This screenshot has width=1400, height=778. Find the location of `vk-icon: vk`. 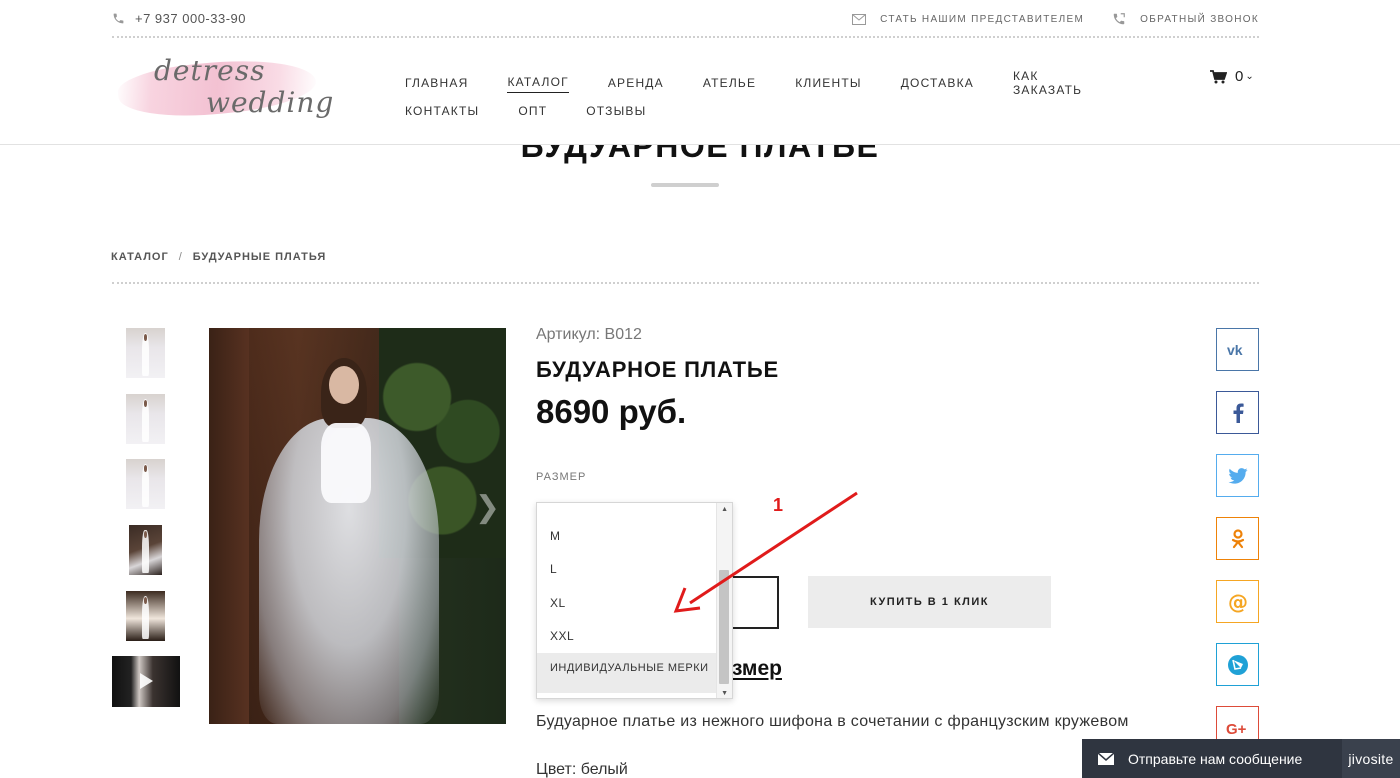

vk-icon: vk is located at coordinates (1235, 350).